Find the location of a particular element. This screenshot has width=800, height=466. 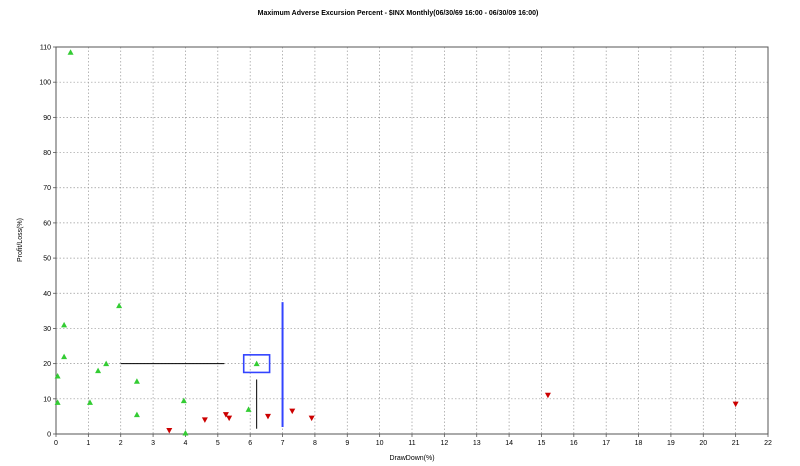

x-tick-label: 13 is located at coordinates (477, 443).